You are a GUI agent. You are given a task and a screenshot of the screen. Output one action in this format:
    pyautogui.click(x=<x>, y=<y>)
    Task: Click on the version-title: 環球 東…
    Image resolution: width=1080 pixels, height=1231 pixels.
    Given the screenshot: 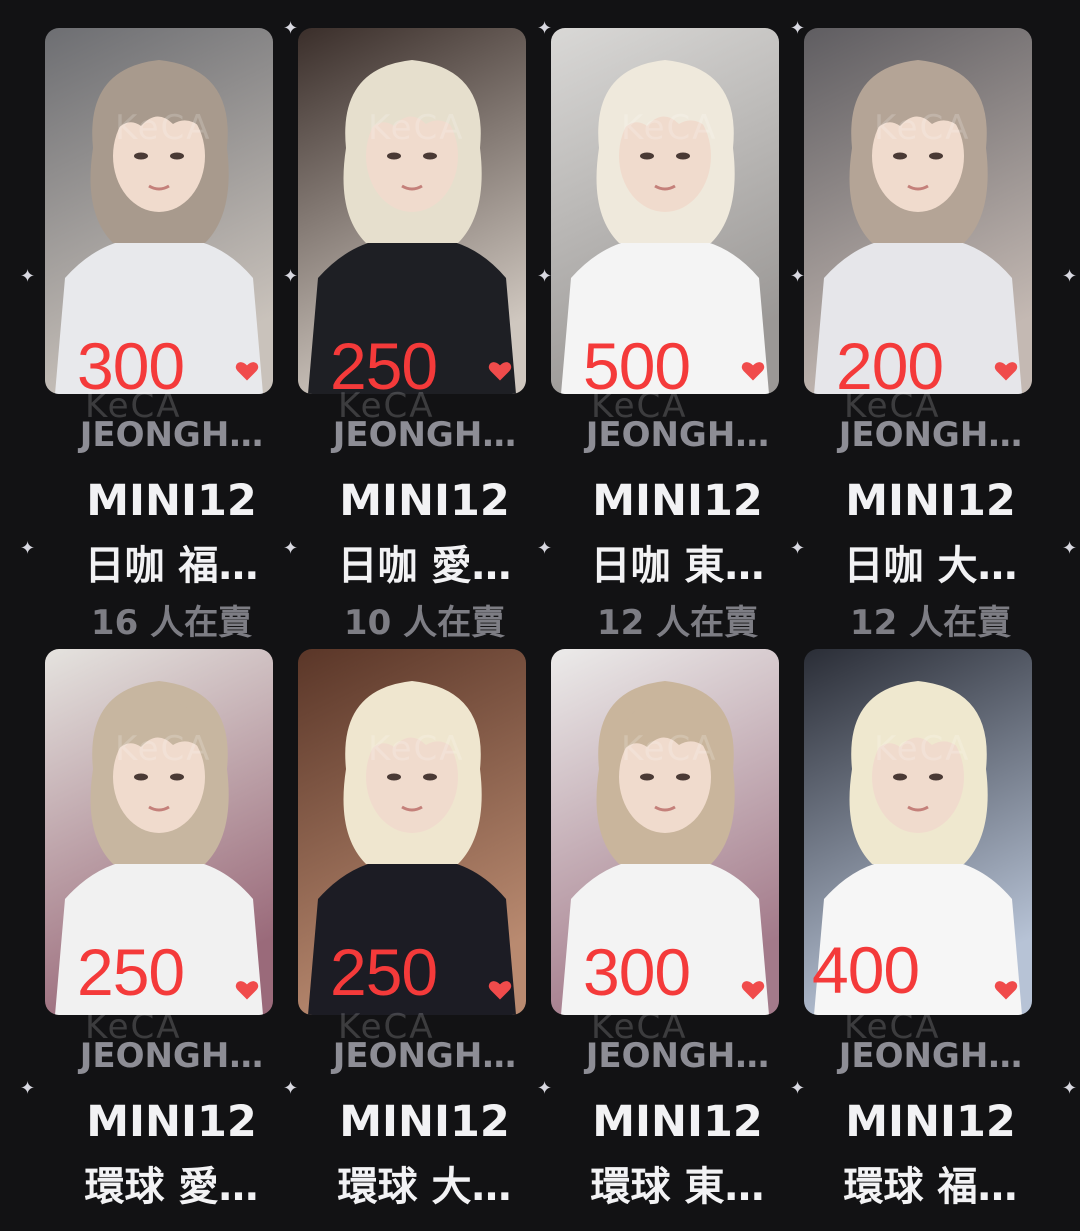 What is the action you would take?
    pyautogui.click(x=677, y=1187)
    